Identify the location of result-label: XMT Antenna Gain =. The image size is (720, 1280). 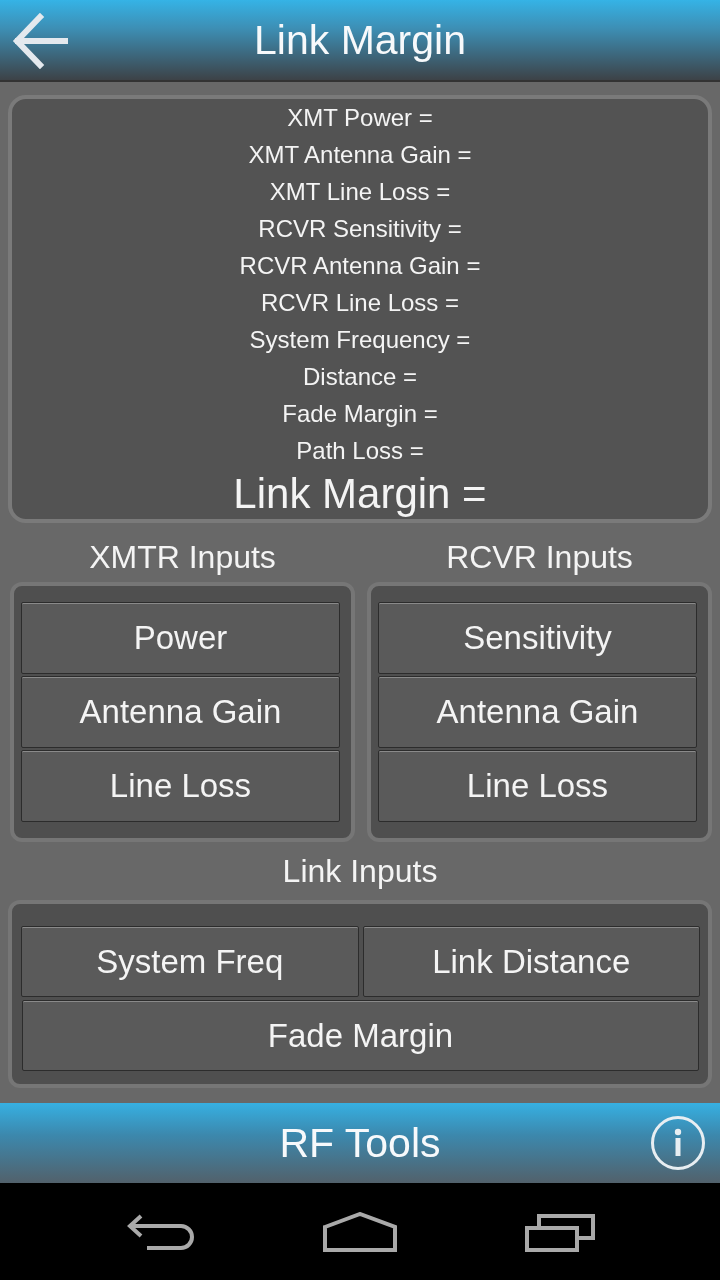
(360, 155).